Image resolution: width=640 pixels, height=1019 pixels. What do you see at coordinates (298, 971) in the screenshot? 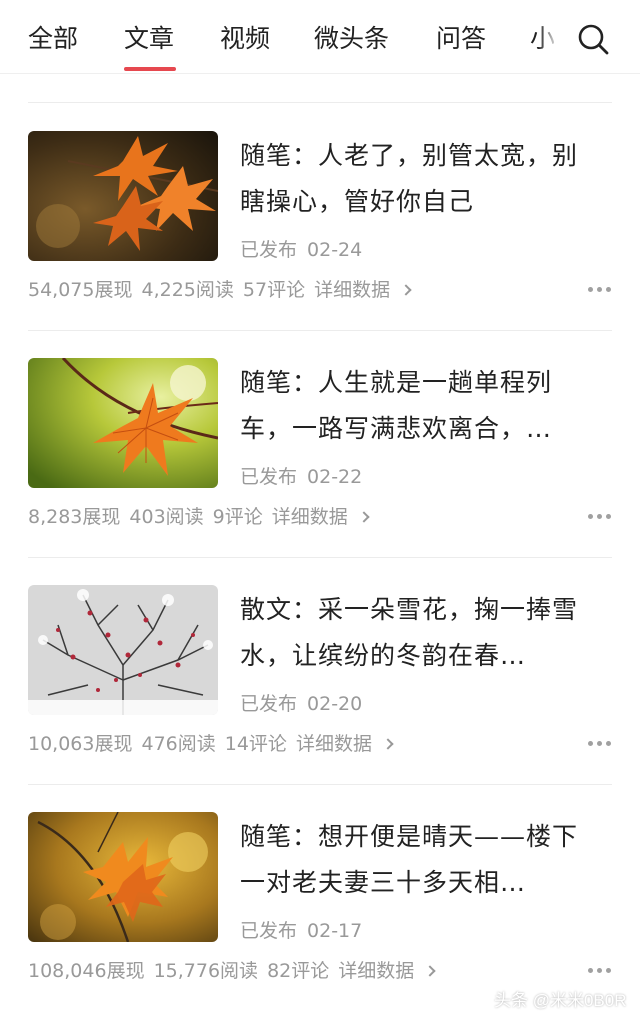
I see `comments-count: 82评论` at bounding box center [298, 971].